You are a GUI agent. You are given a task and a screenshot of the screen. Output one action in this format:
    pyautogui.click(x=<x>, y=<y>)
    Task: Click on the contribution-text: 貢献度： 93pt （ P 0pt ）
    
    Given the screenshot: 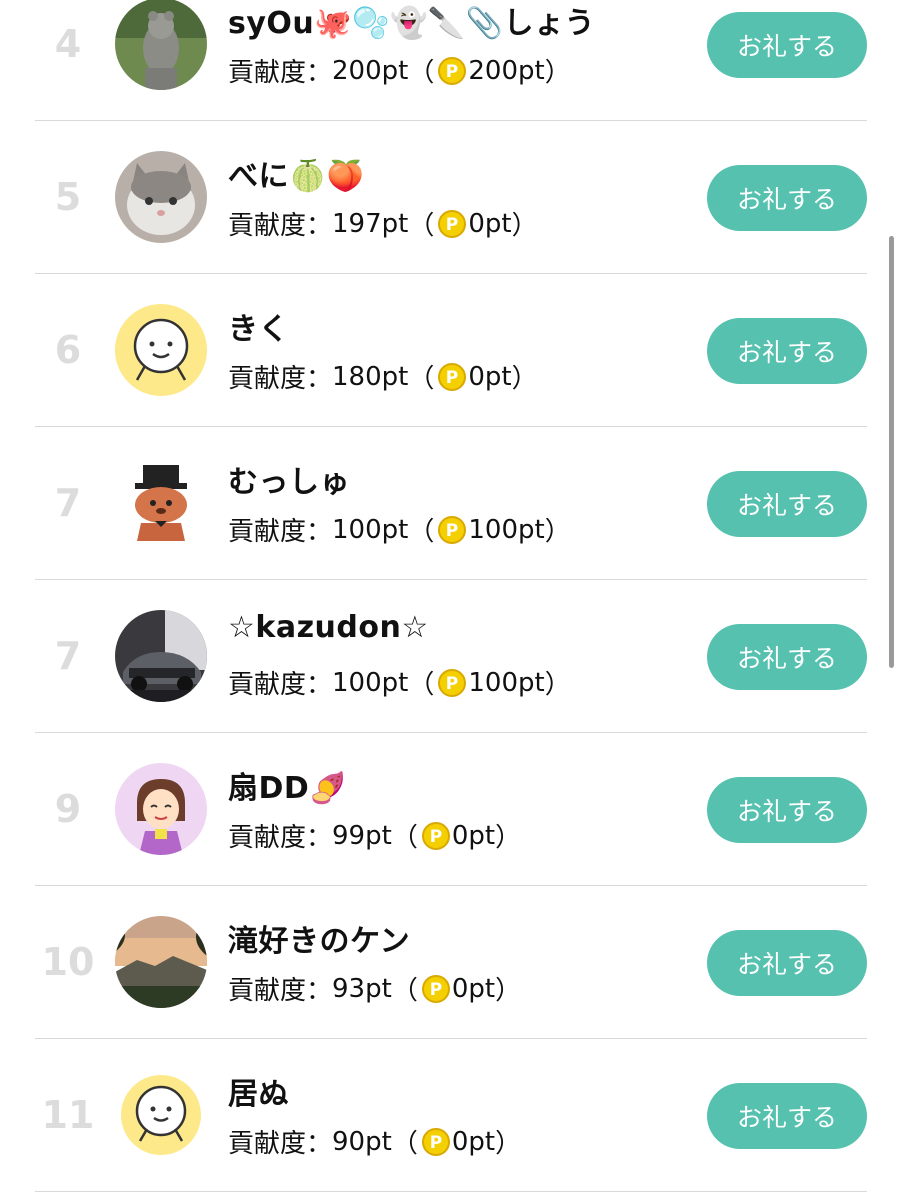 What is the action you would take?
    pyautogui.click(x=374, y=988)
    